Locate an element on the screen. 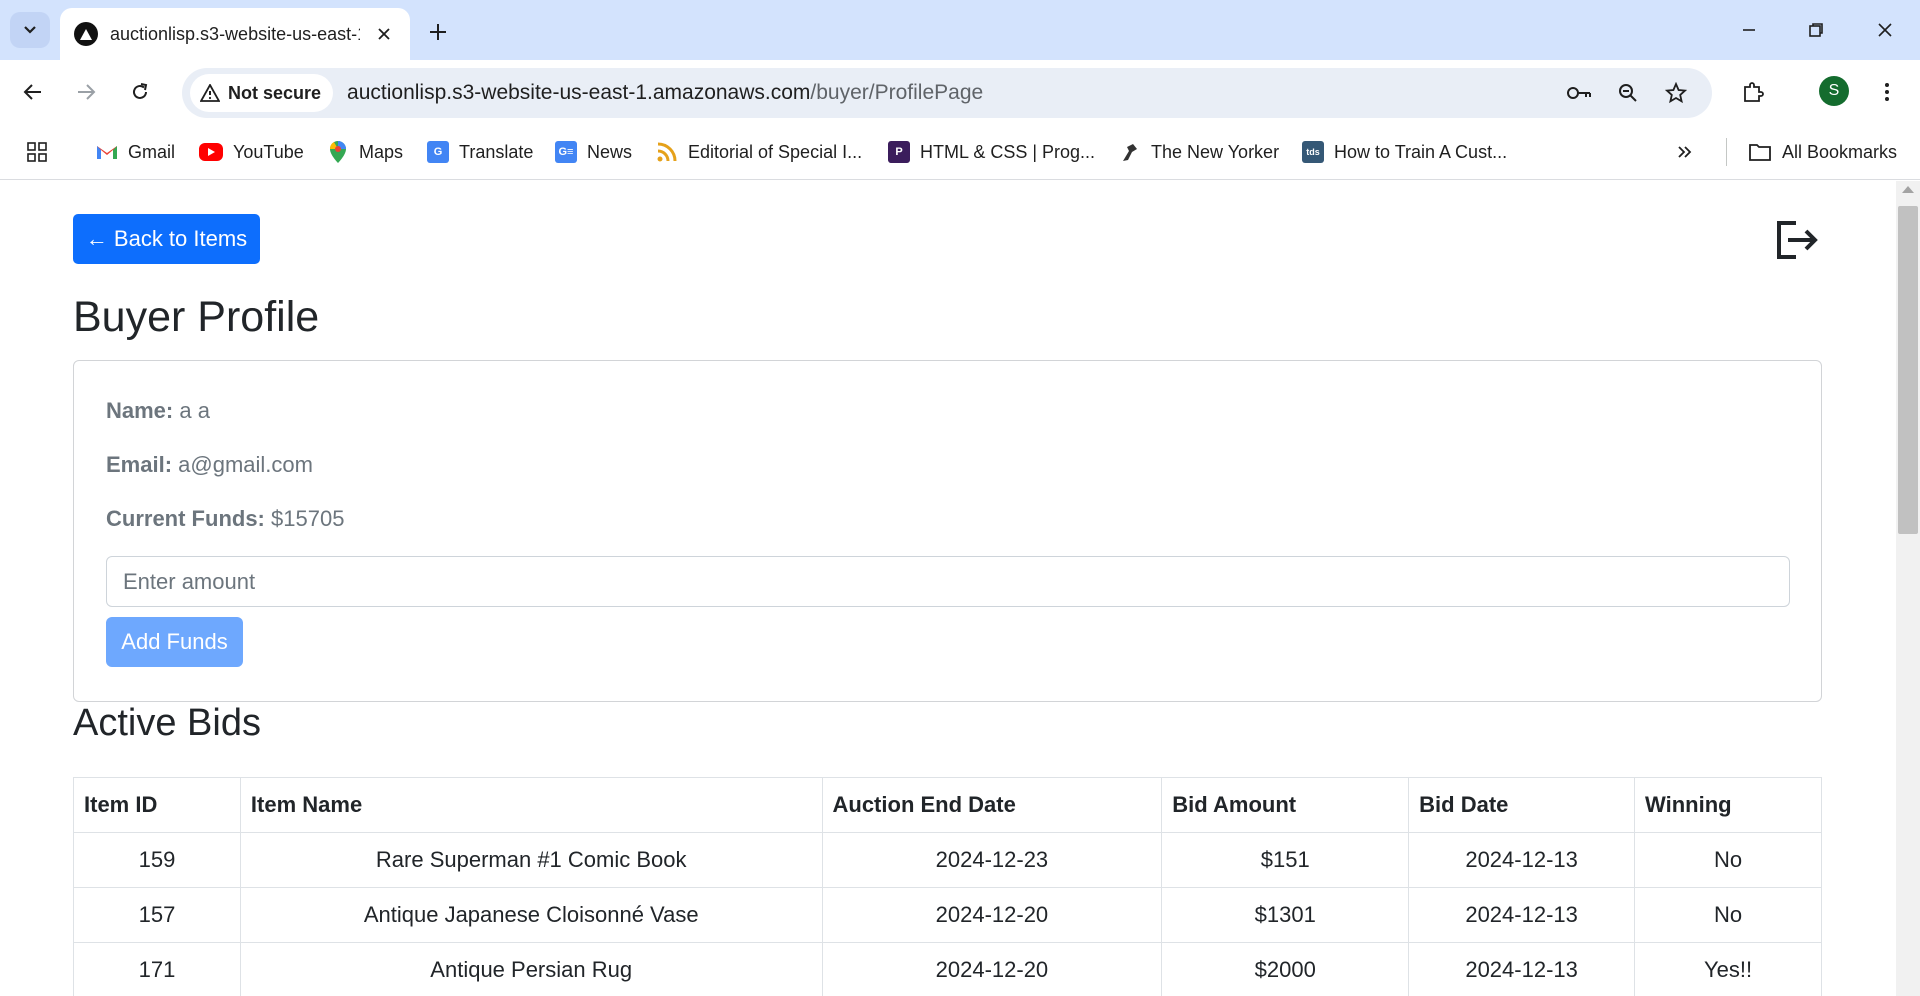  double-chevron-right-icon is located at coordinates (1685, 152).